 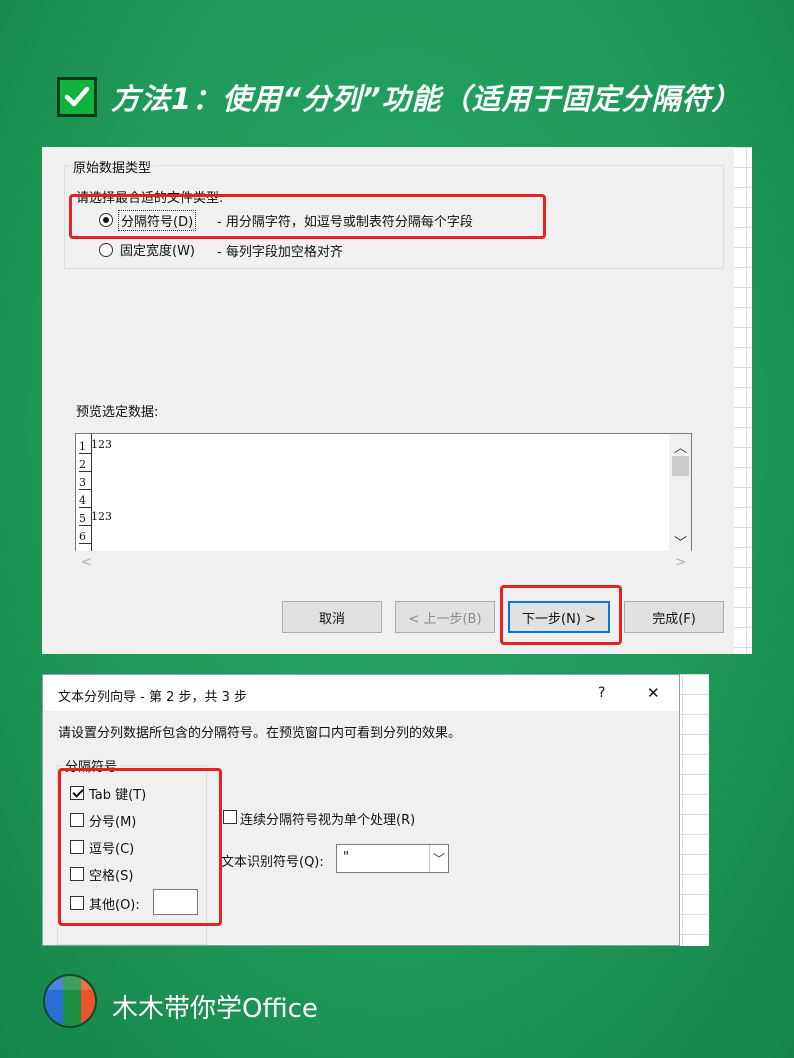 What do you see at coordinates (215, 1009) in the screenshot?
I see `brand-name: 木木带你学Office` at bounding box center [215, 1009].